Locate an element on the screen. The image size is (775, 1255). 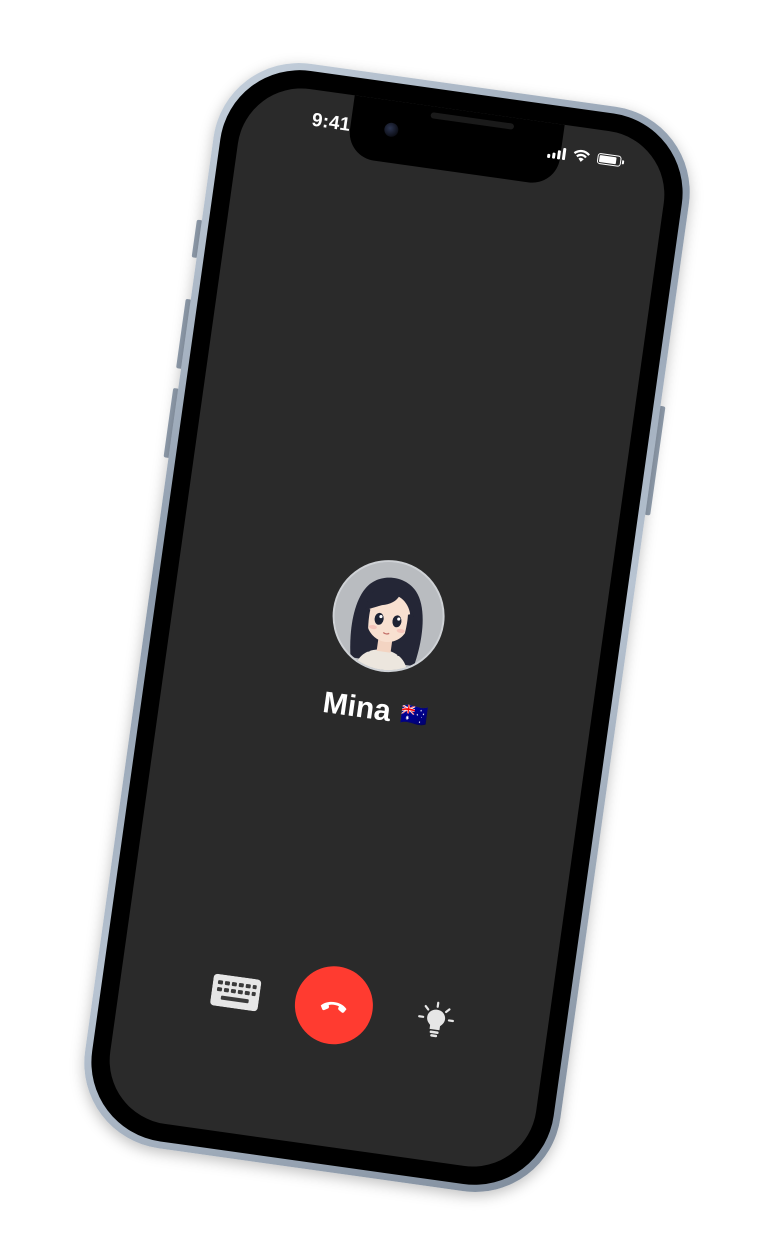
keyboard-icon is located at coordinates (236, 992).